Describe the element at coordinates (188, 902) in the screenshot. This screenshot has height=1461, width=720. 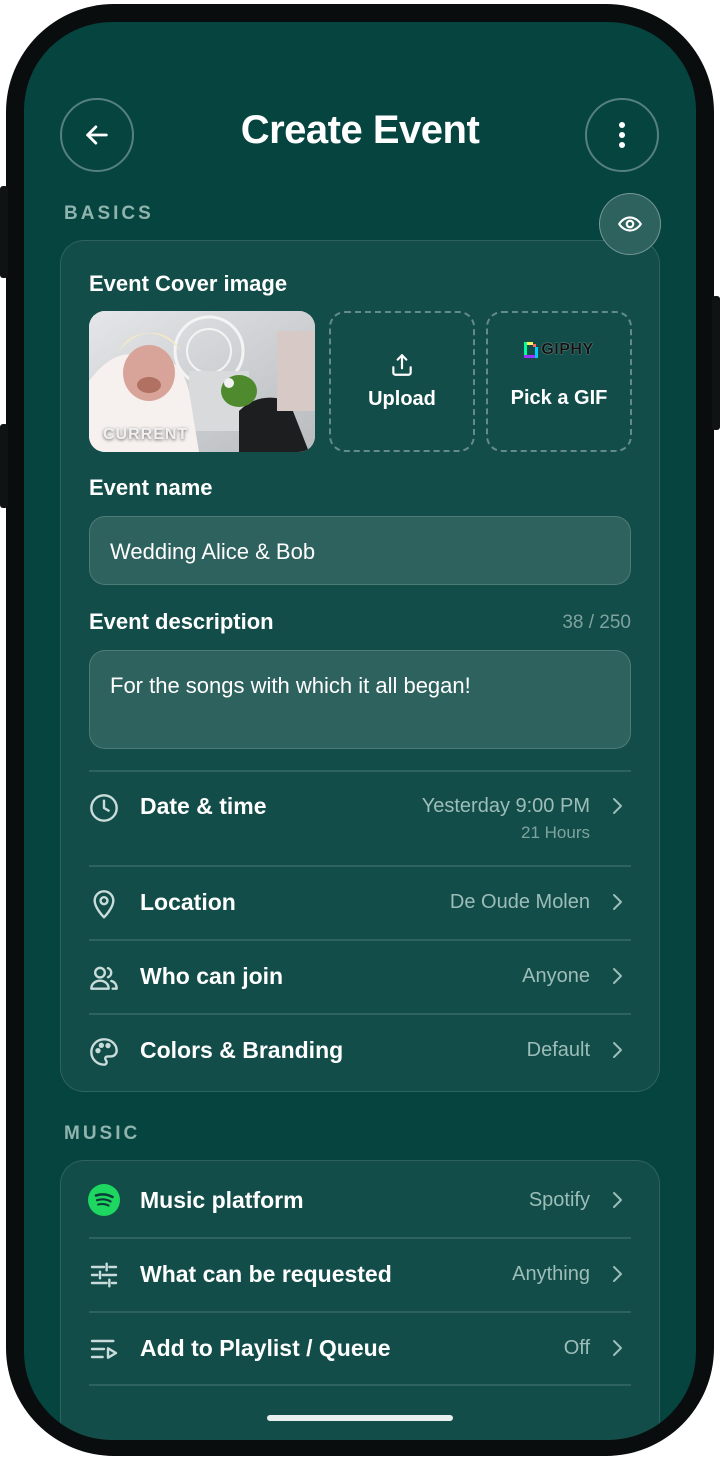
I see `row-label: Location` at that location.